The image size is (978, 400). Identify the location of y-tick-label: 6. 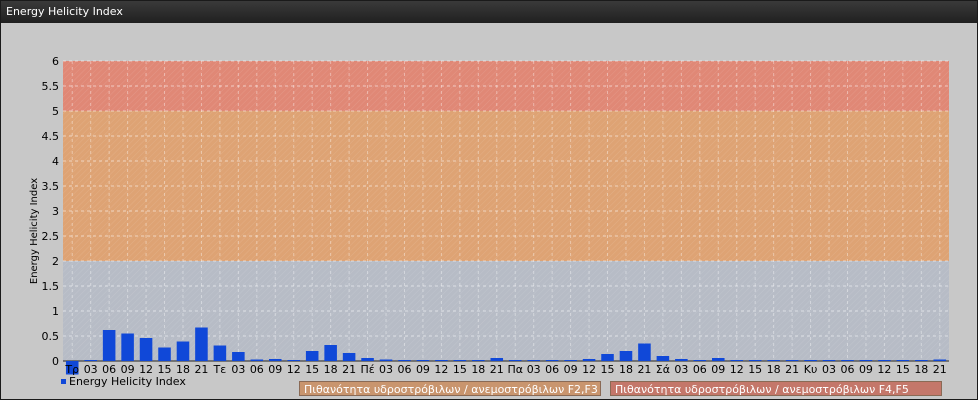
(55, 61).